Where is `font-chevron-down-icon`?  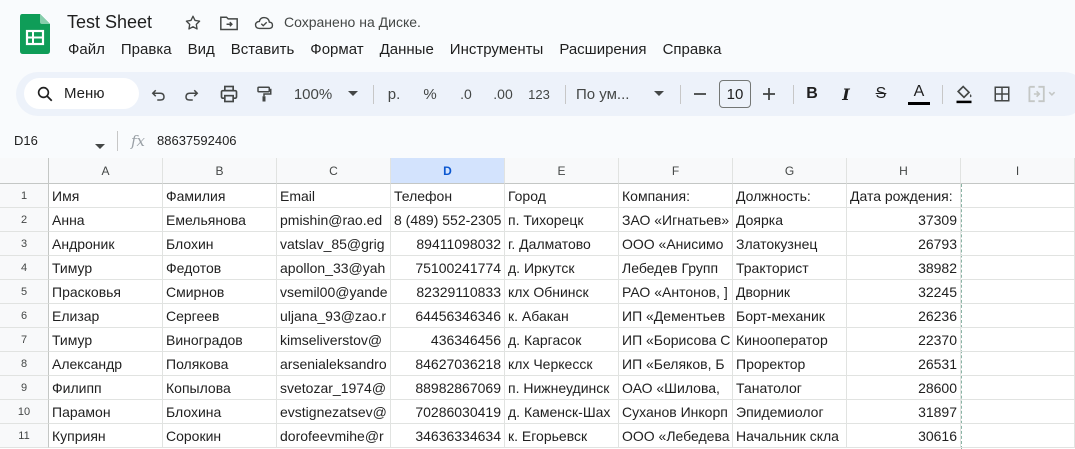
font-chevron-down-icon is located at coordinates (659, 94).